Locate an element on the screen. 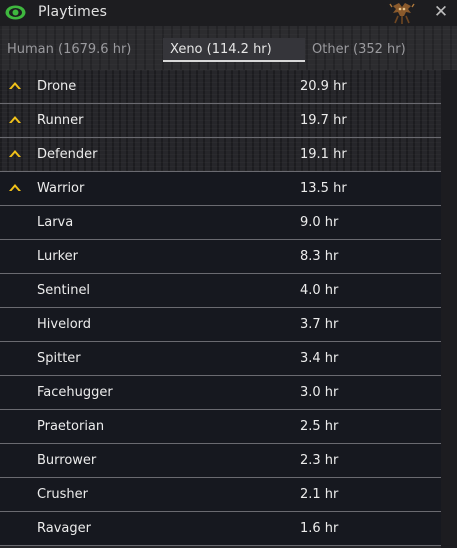 This screenshot has width=457, height=548. close-button: ✕ is located at coordinates (441, 12).